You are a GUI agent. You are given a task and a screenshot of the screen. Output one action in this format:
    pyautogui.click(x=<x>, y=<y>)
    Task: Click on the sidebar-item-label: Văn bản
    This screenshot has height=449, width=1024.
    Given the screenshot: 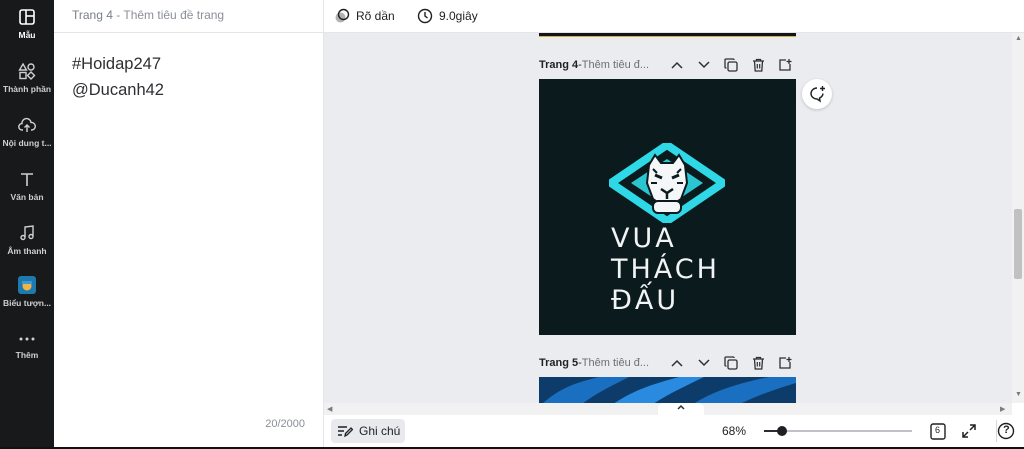 What is the action you would take?
    pyautogui.click(x=27, y=197)
    